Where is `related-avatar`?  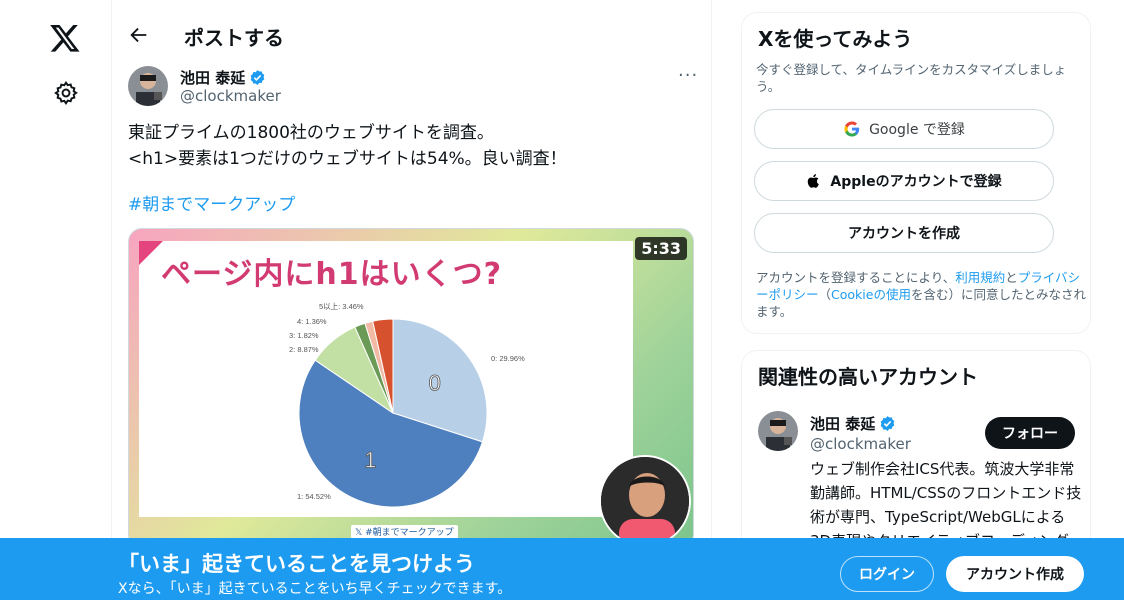 related-avatar is located at coordinates (778, 431).